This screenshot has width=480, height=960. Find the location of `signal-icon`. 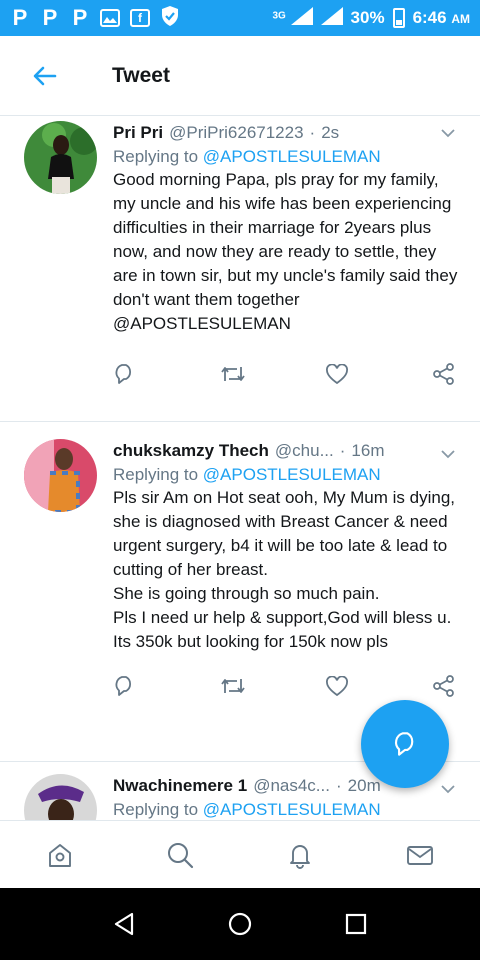

signal-icon is located at coordinates (331, 18).